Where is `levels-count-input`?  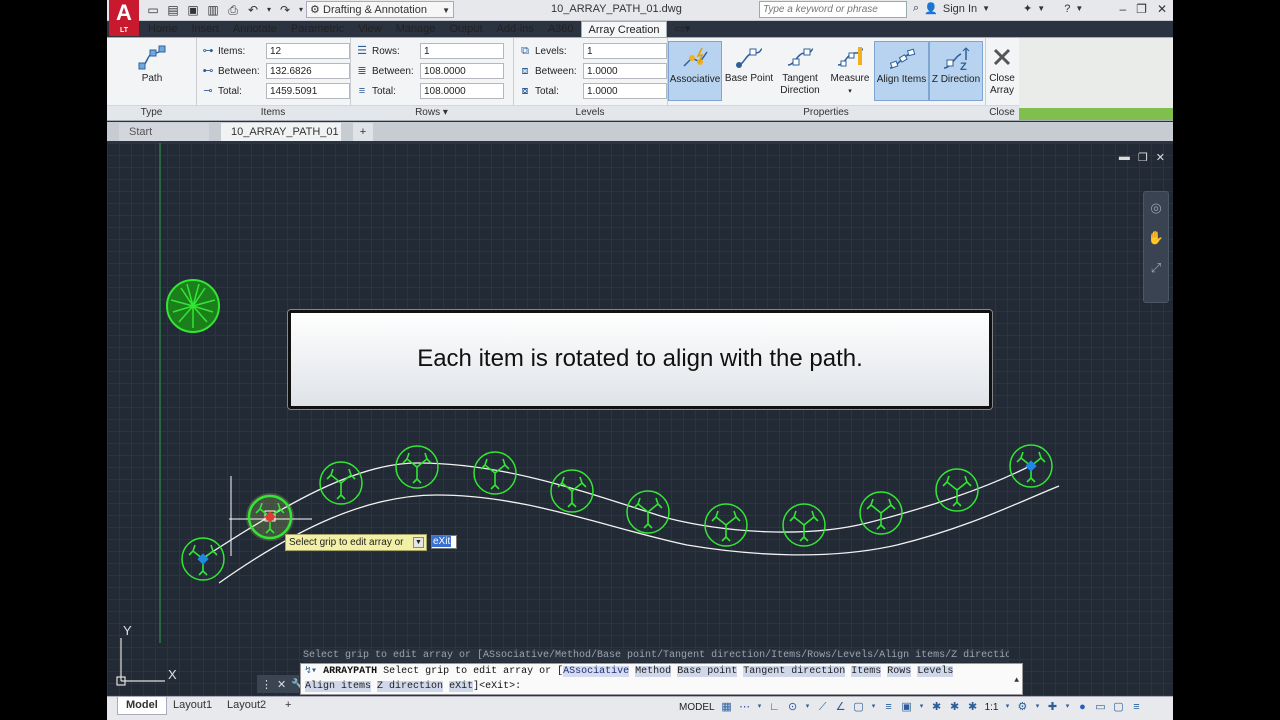 levels-count-input is located at coordinates (625, 51).